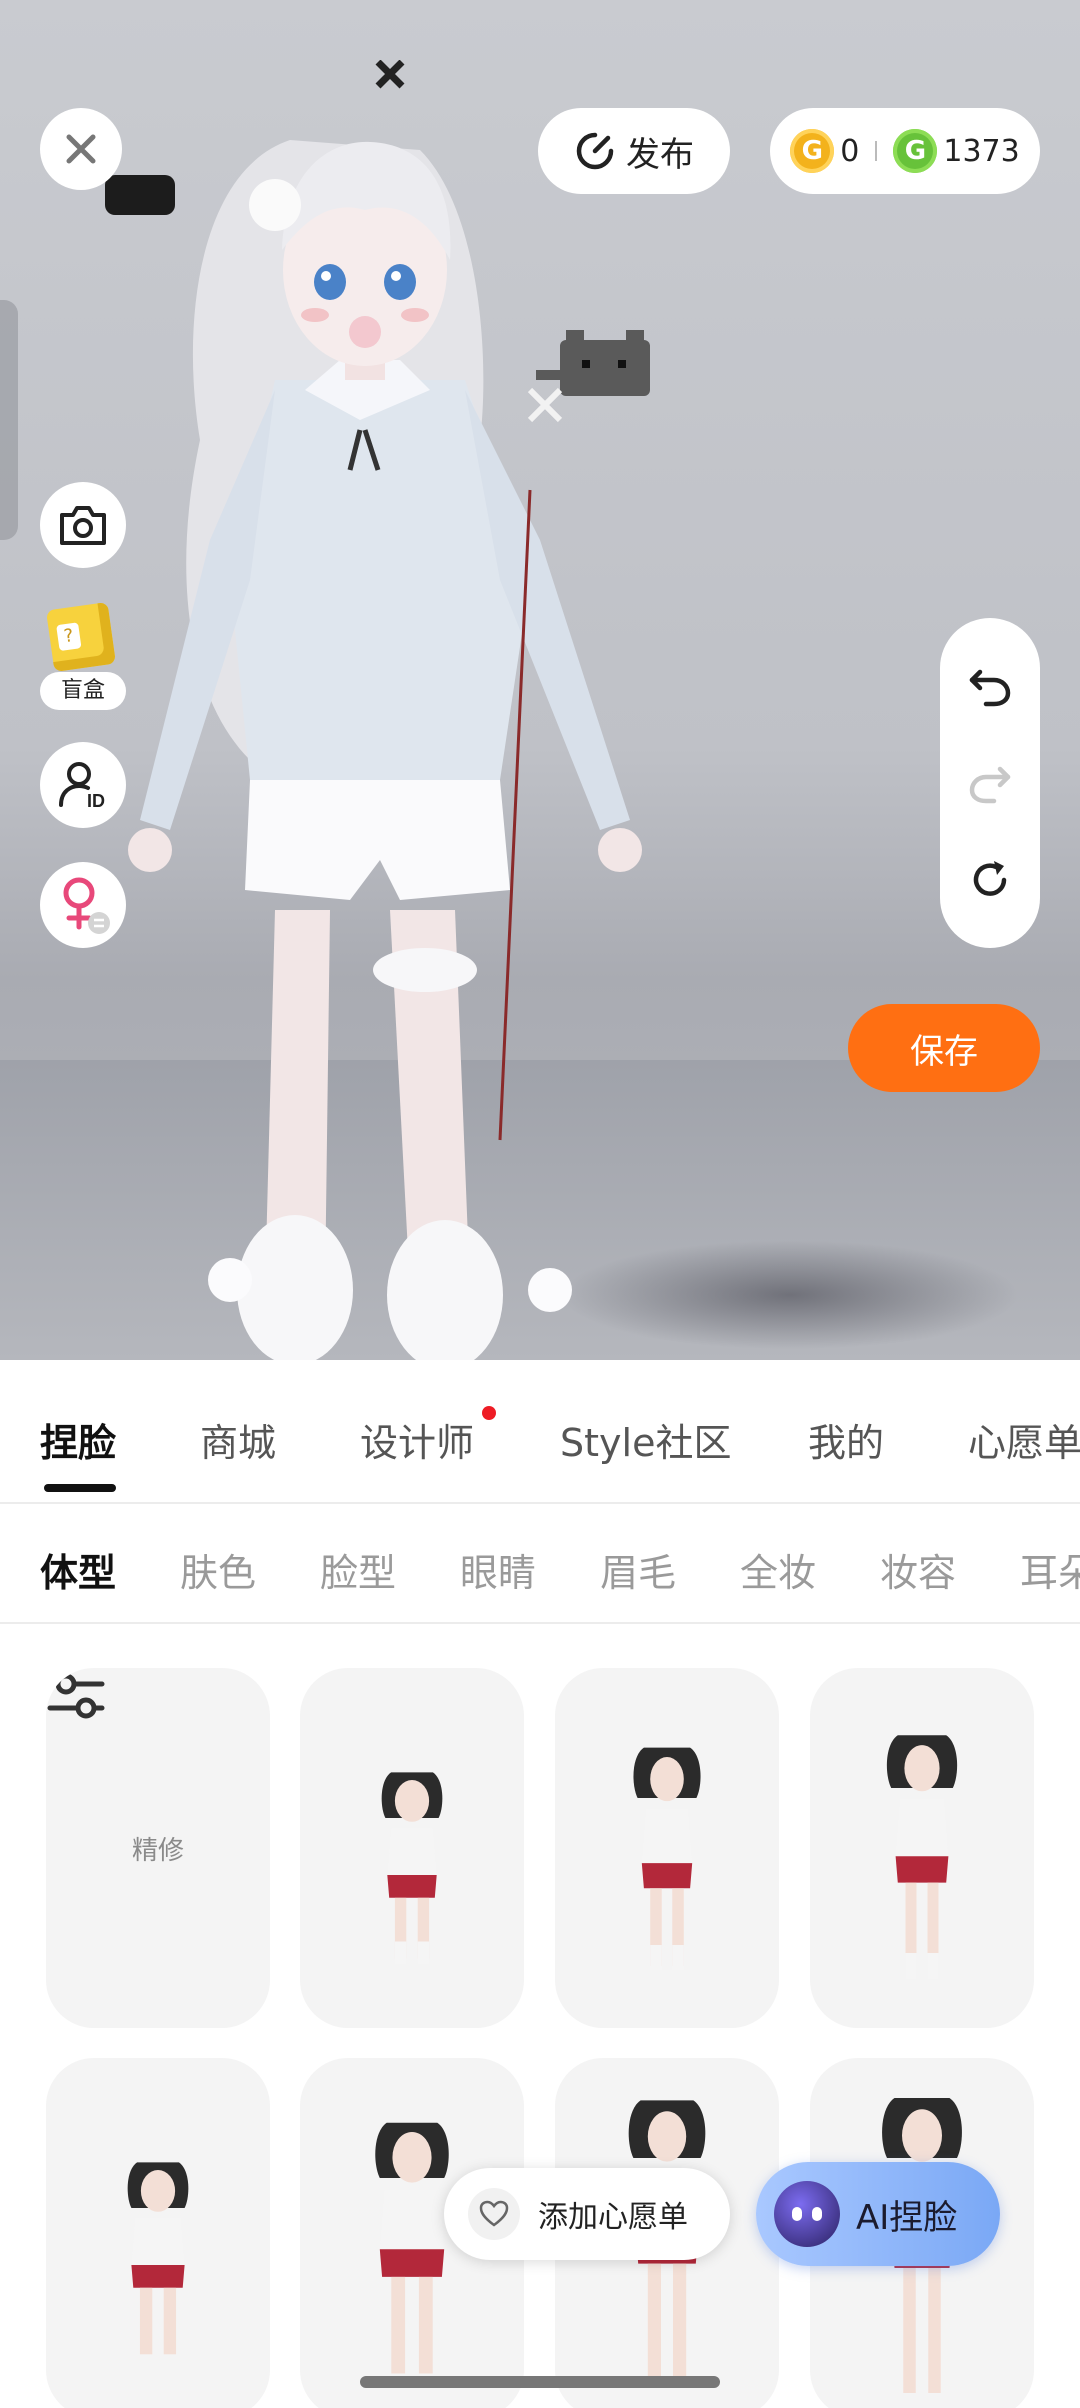  Describe the element at coordinates (981, 151) in the screenshot. I see `green-coin-count: 1373` at that location.